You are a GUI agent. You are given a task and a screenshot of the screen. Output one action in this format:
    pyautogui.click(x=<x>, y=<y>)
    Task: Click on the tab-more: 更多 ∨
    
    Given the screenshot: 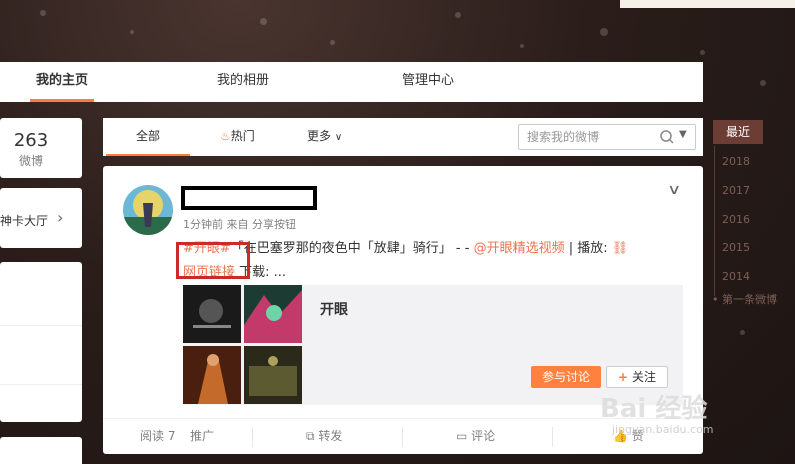 What is the action you would take?
    pyautogui.click(x=324, y=137)
    